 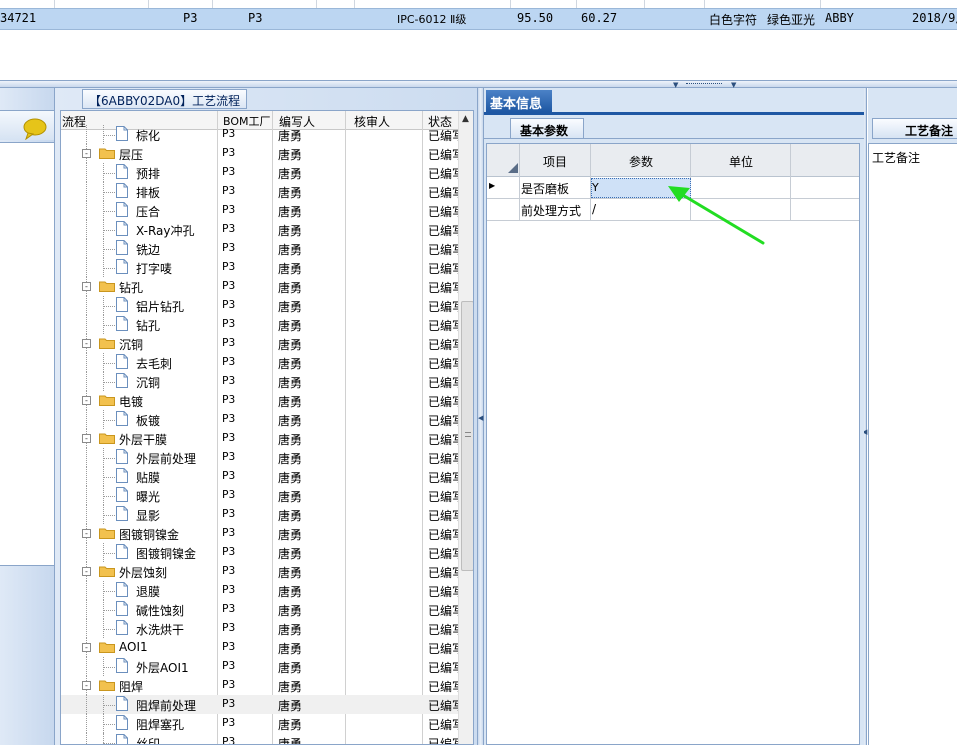 What do you see at coordinates (259, 739) in the screenshot?
I see `tree-item-row: 丝印 P3 唐勇 已编写` at bounding box center [259, 739].